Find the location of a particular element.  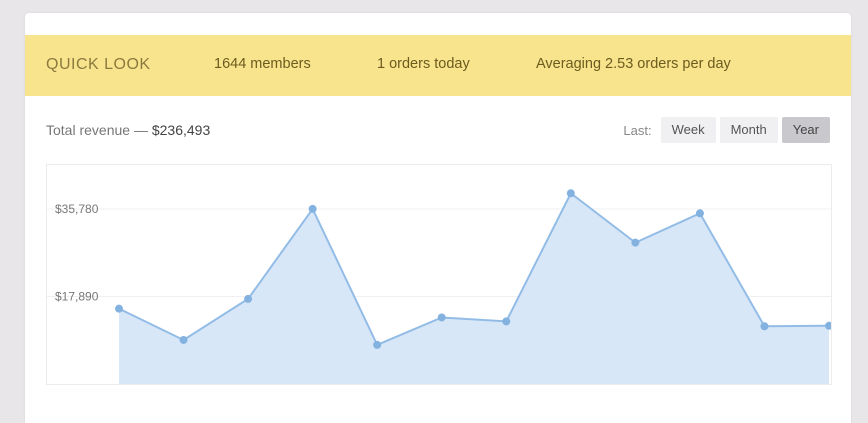

y-tick-label: $35,780 is located at coordinates (77, 209).